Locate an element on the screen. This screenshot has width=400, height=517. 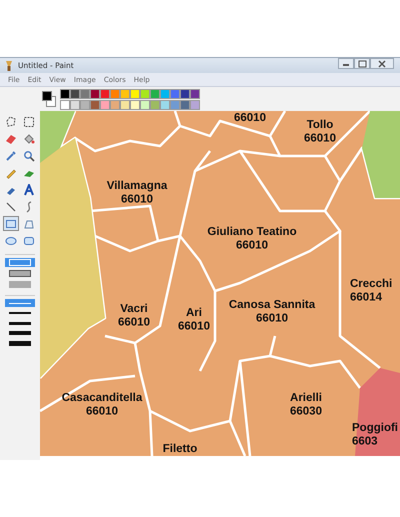
rectangle-icon is located at coordinates (11, 224).